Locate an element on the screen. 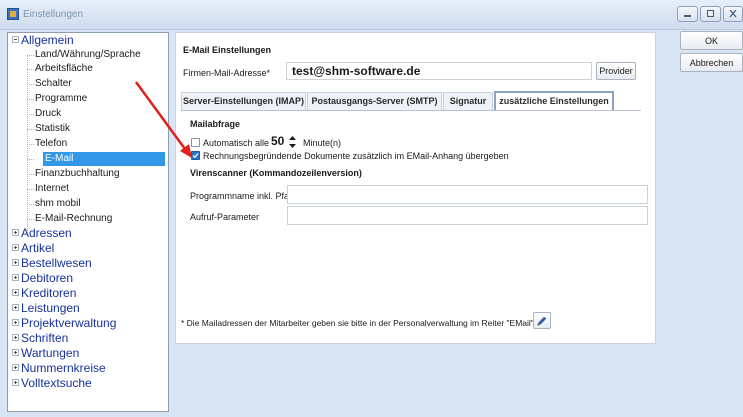  ok-button: OK is located at coordinates (711, 40).